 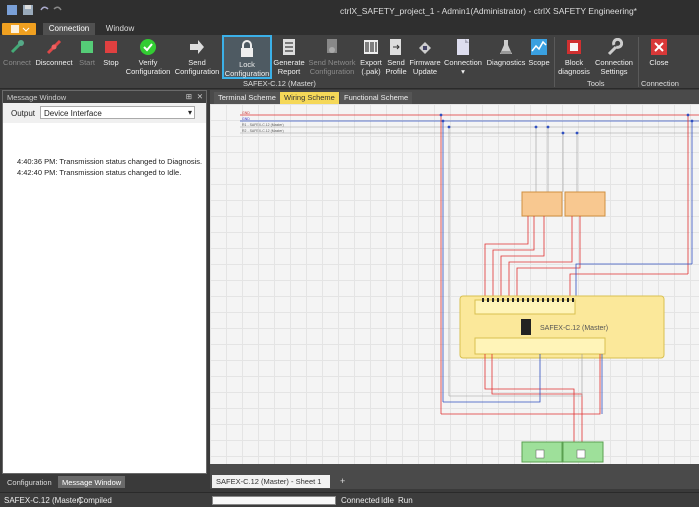 I want to click on diagnostics-button: Diagnostics, so click(x=506, y=57).